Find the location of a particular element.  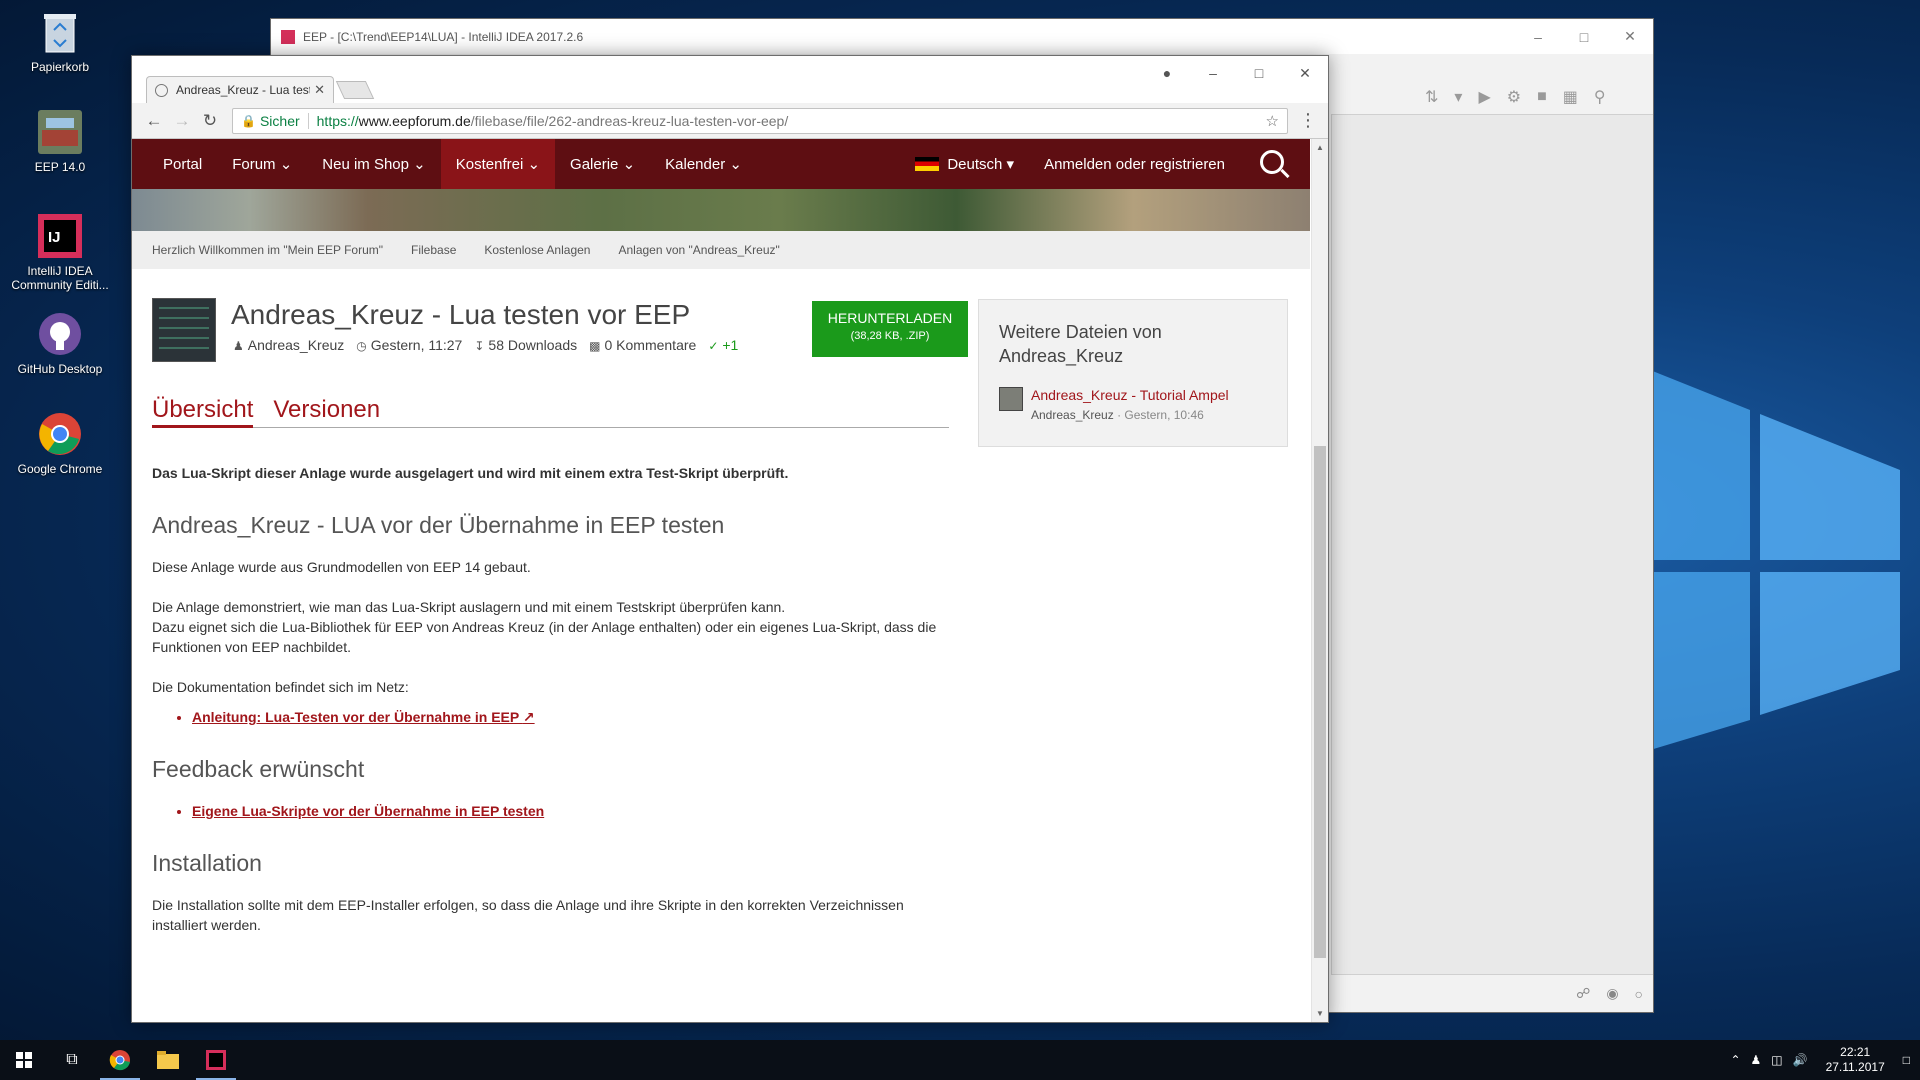

nav-galerie: Galerie ⌄ is located at coordinates (602, 164).